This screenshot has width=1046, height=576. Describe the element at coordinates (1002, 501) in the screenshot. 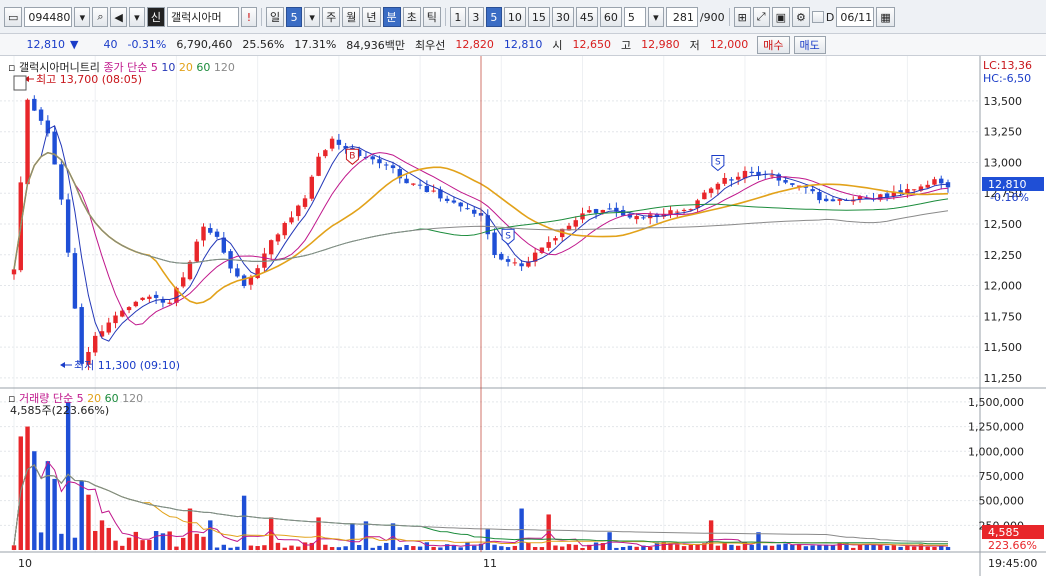

I see `volume-tick-label: 500,000` at that location.